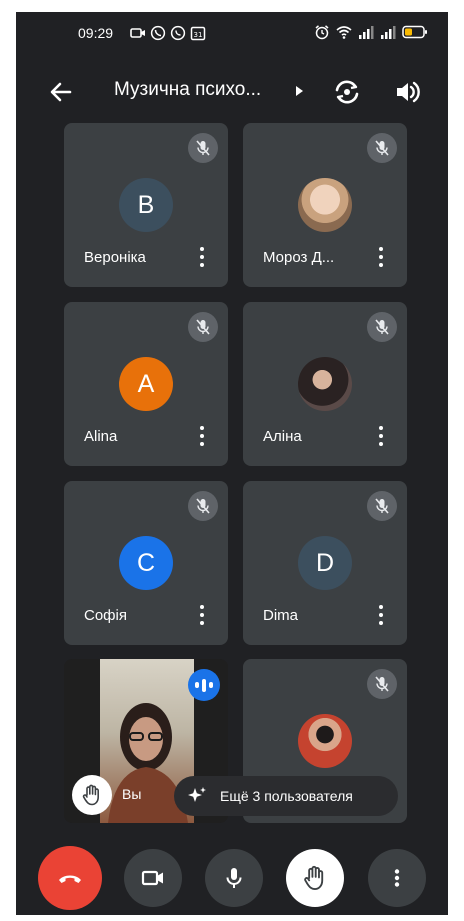 This screenshot has width=464, height=921. I want to click on speaking-indicator, so click(204, 685).